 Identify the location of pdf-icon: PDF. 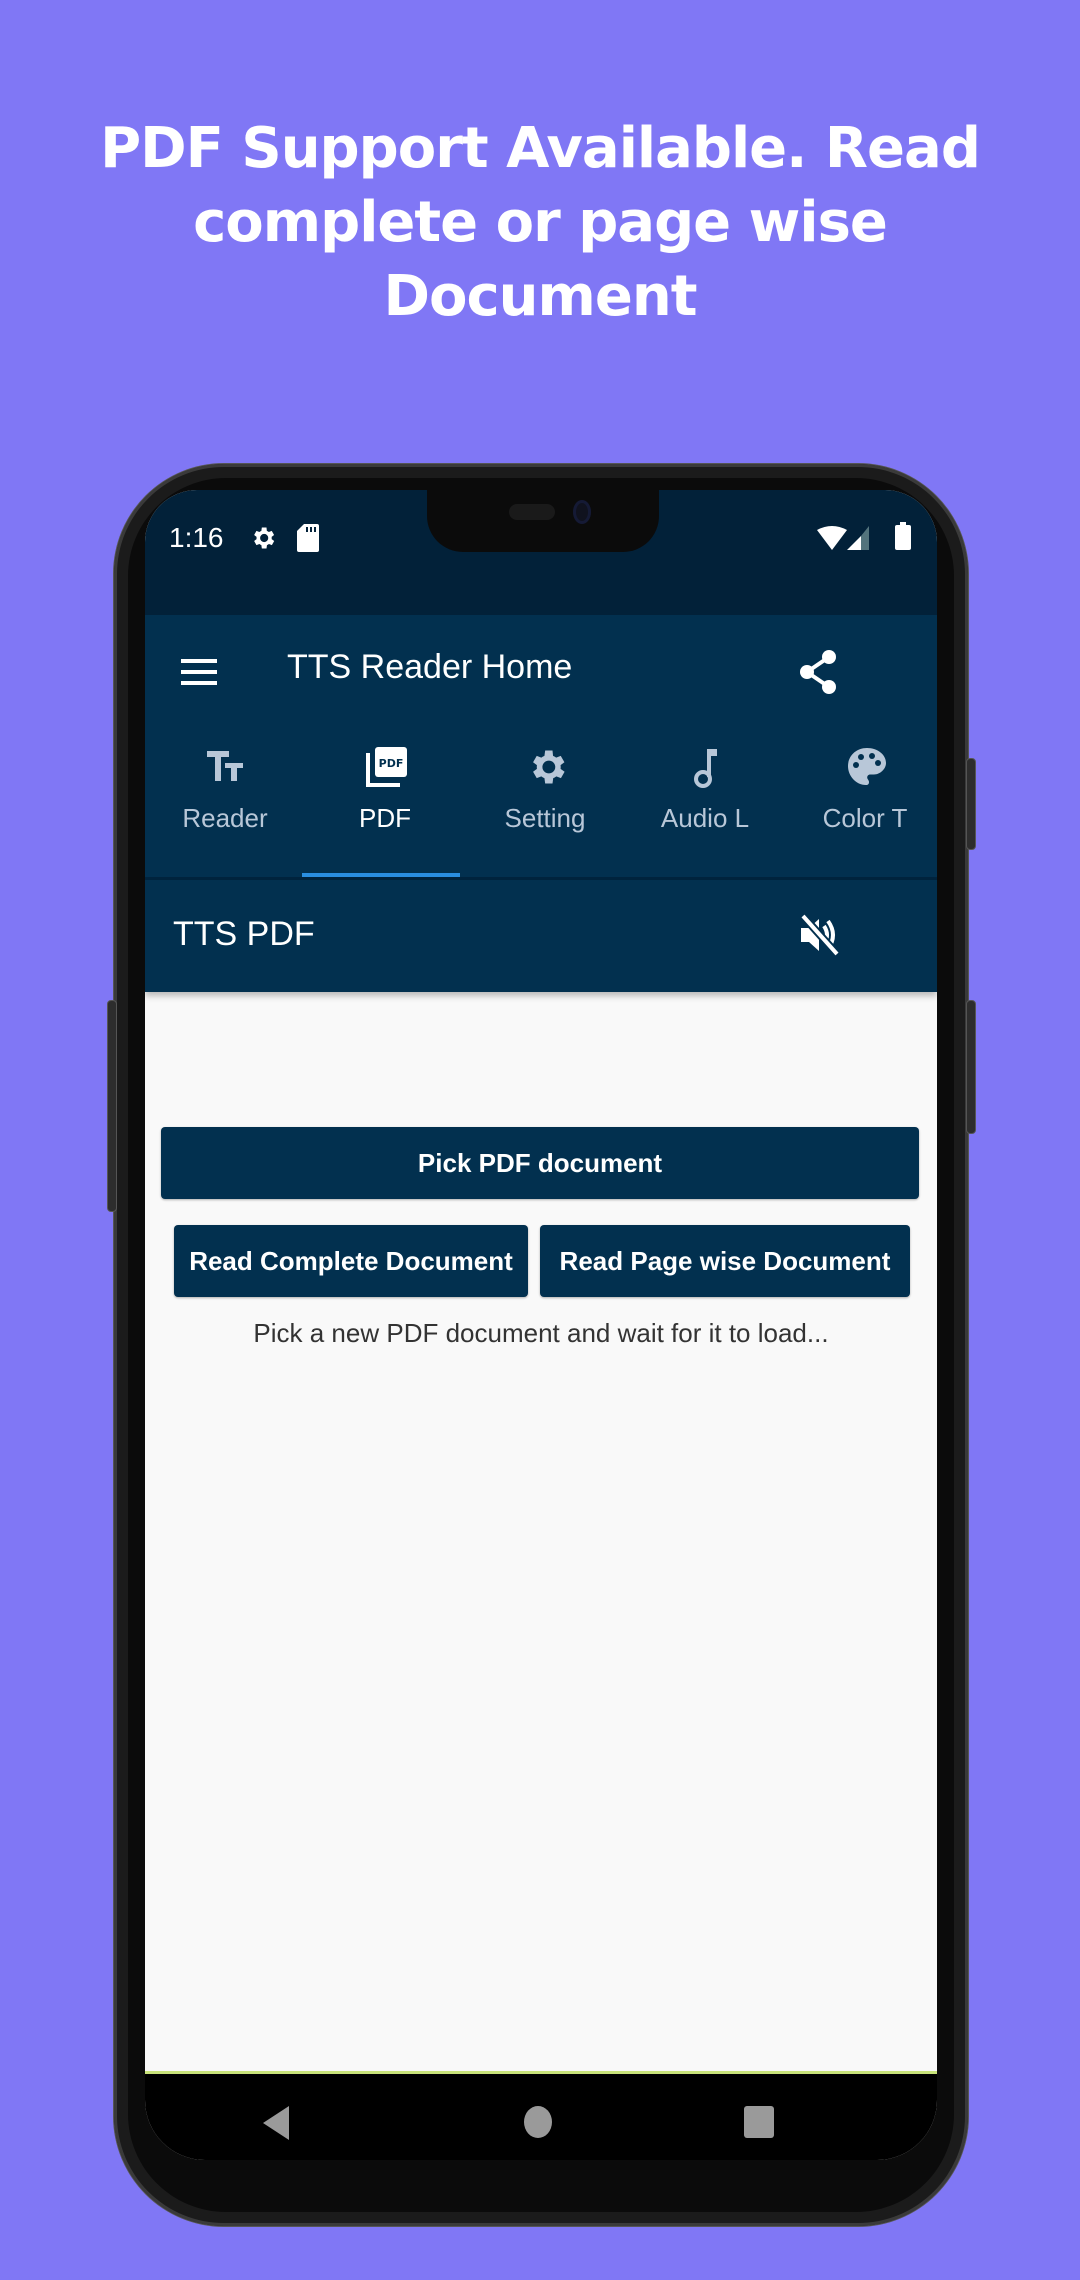
(386, 767).